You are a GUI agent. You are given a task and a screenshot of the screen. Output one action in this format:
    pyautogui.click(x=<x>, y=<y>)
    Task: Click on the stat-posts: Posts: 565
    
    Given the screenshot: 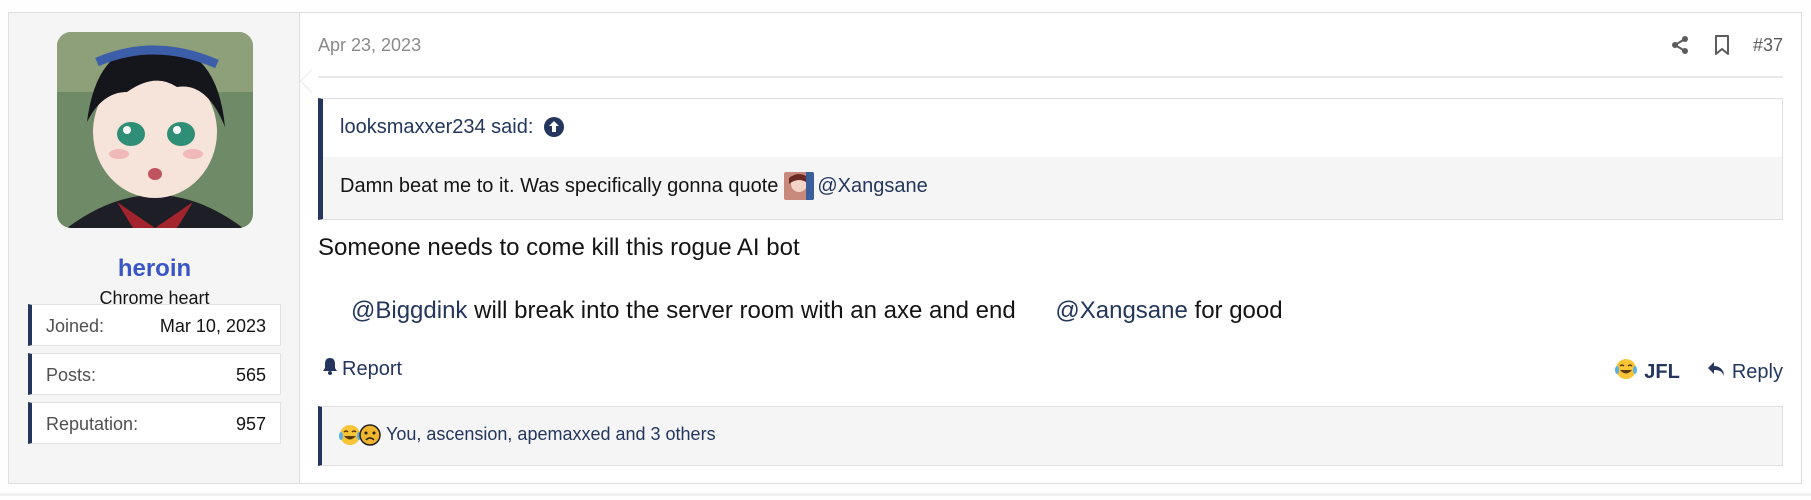 What is the action you would take?
    pyautogui.click(x=154, y=374)
    